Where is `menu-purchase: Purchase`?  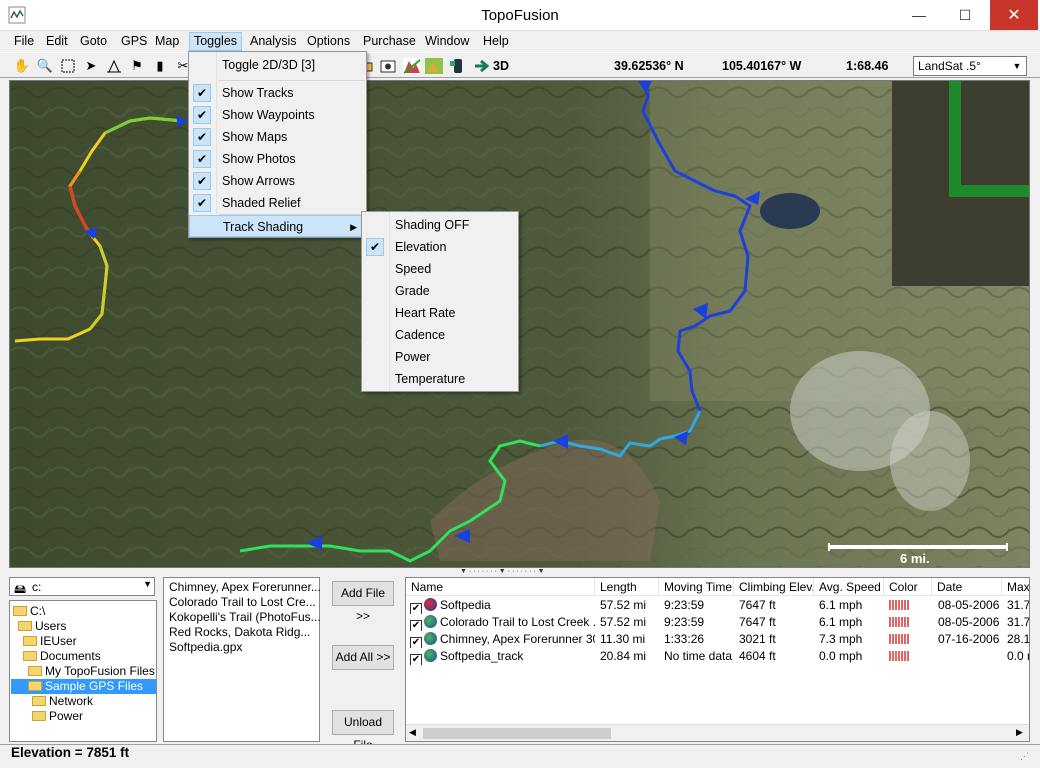
menu-purchase: Purchase is located at coordinates (389, 41).